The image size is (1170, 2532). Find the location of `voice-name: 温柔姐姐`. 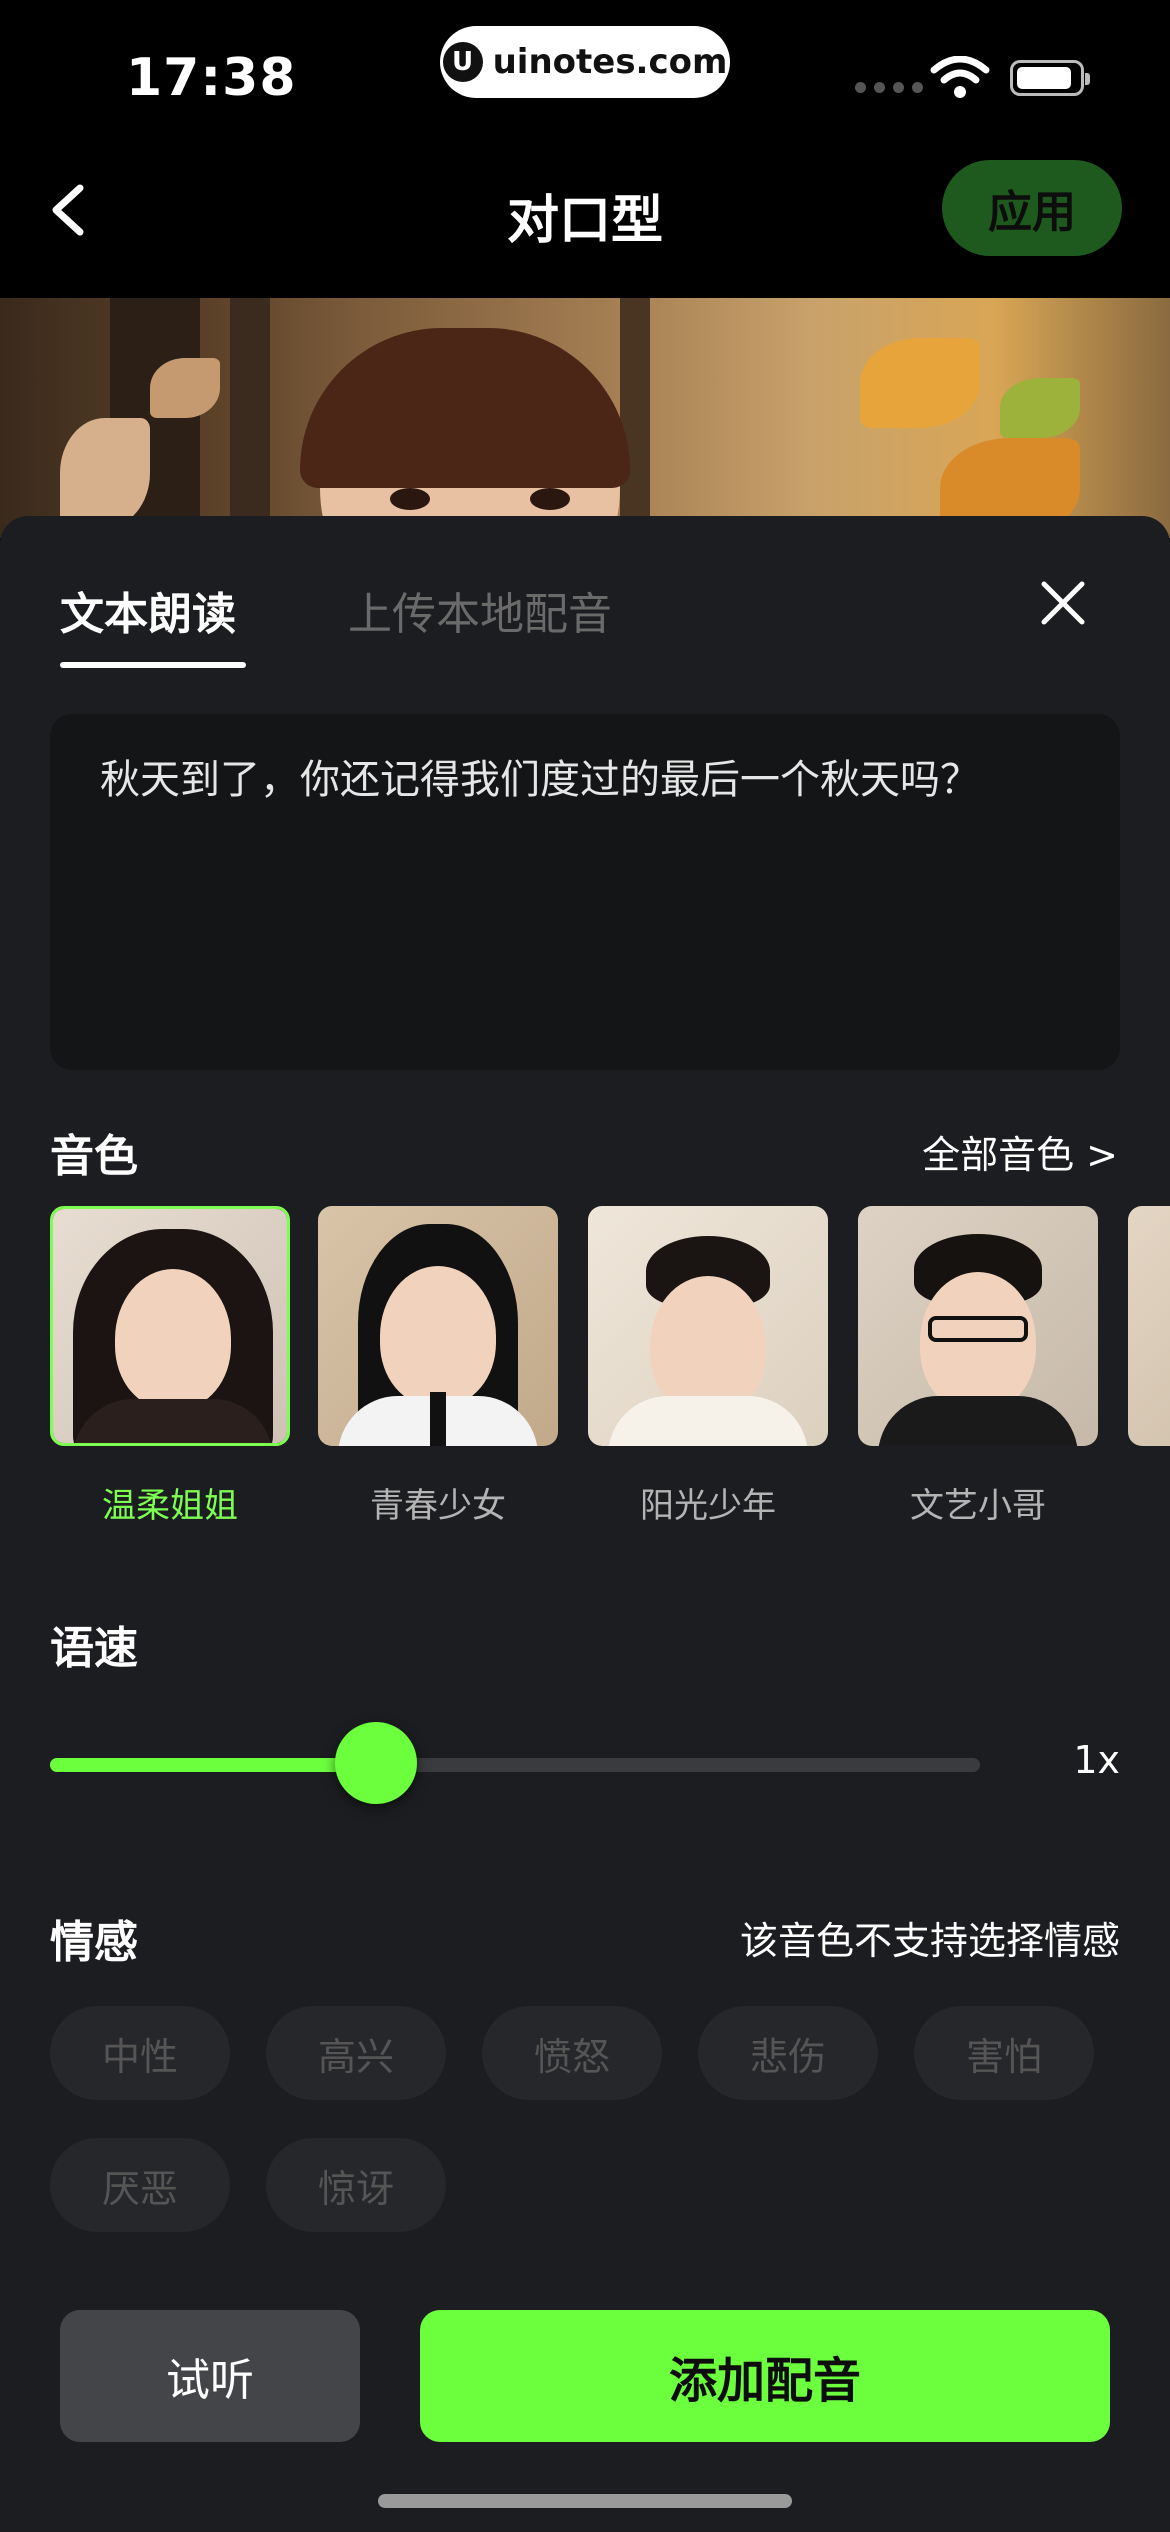

voice-name: 温柔姐姐 is located at coordinates (170, 1506).